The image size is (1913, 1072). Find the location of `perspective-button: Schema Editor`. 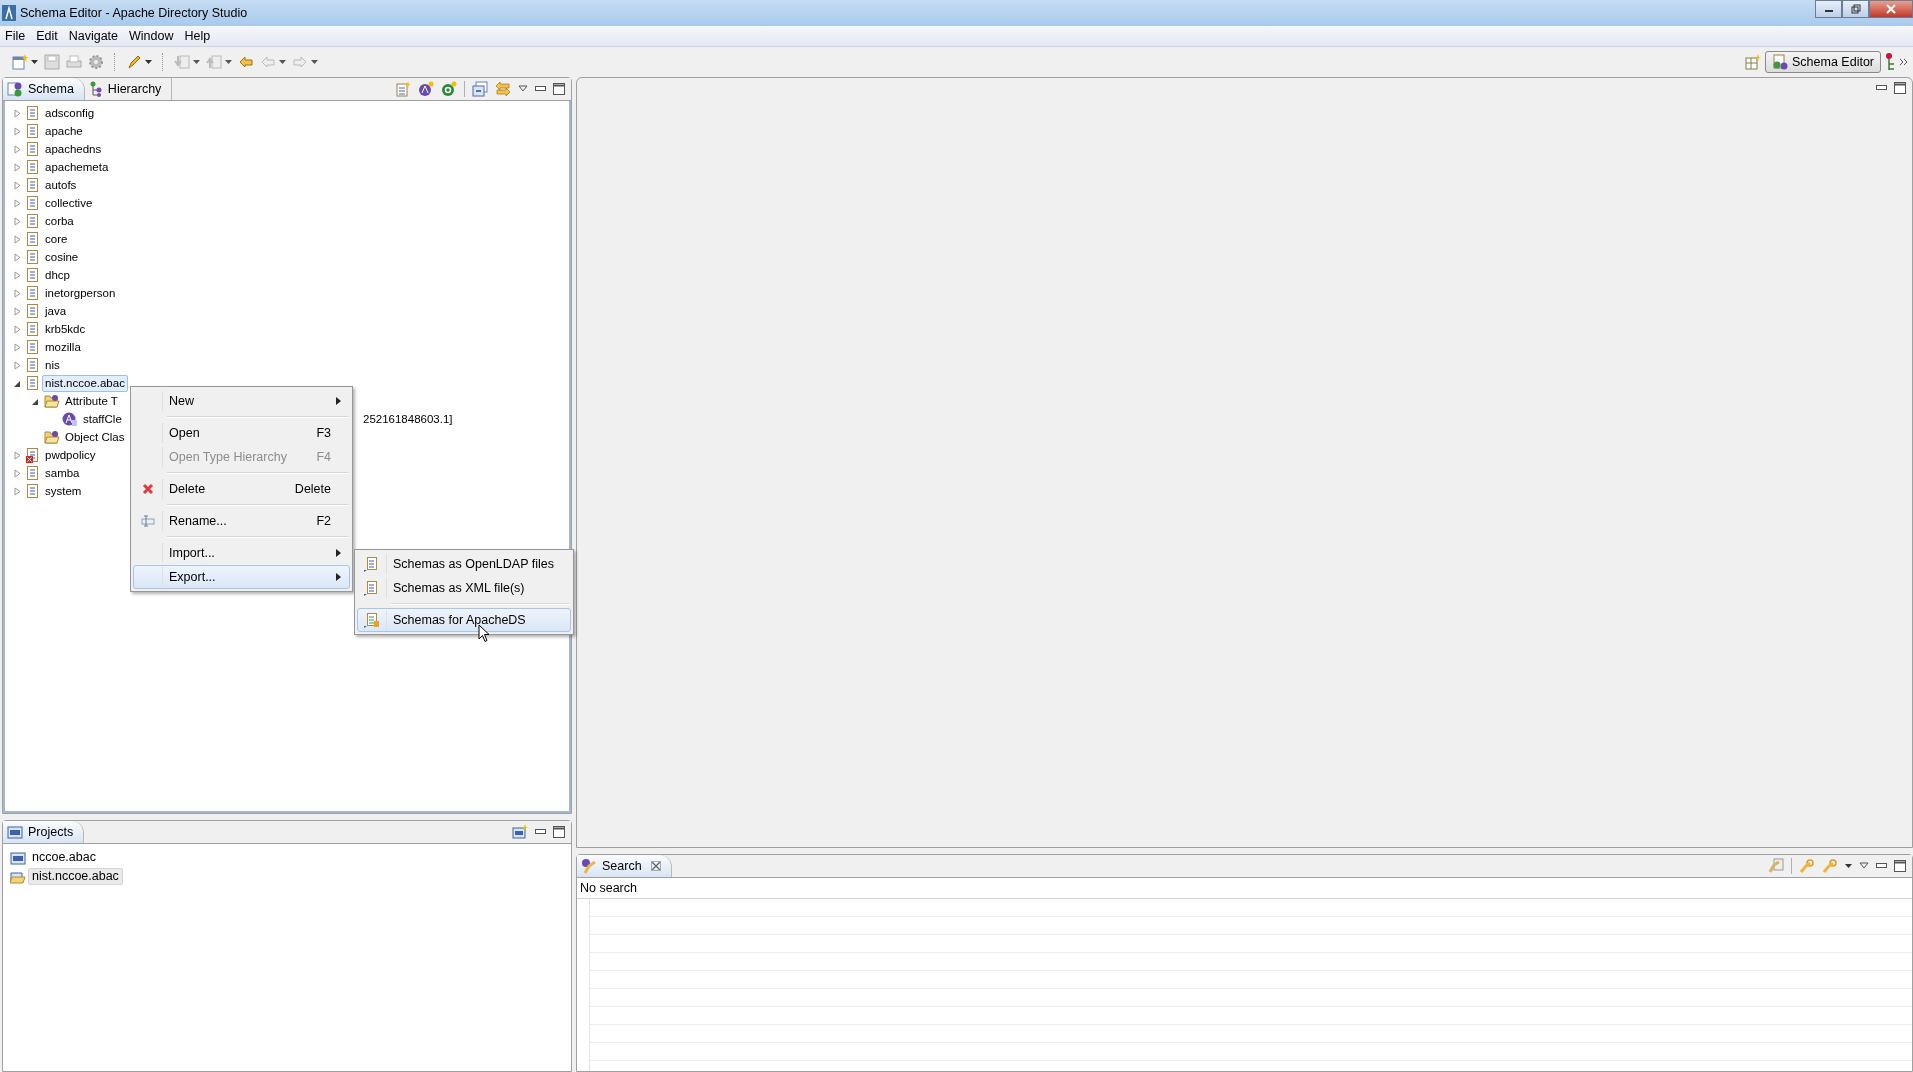

perspective-button: Schema Editor is located at coordinates (1823, 62).